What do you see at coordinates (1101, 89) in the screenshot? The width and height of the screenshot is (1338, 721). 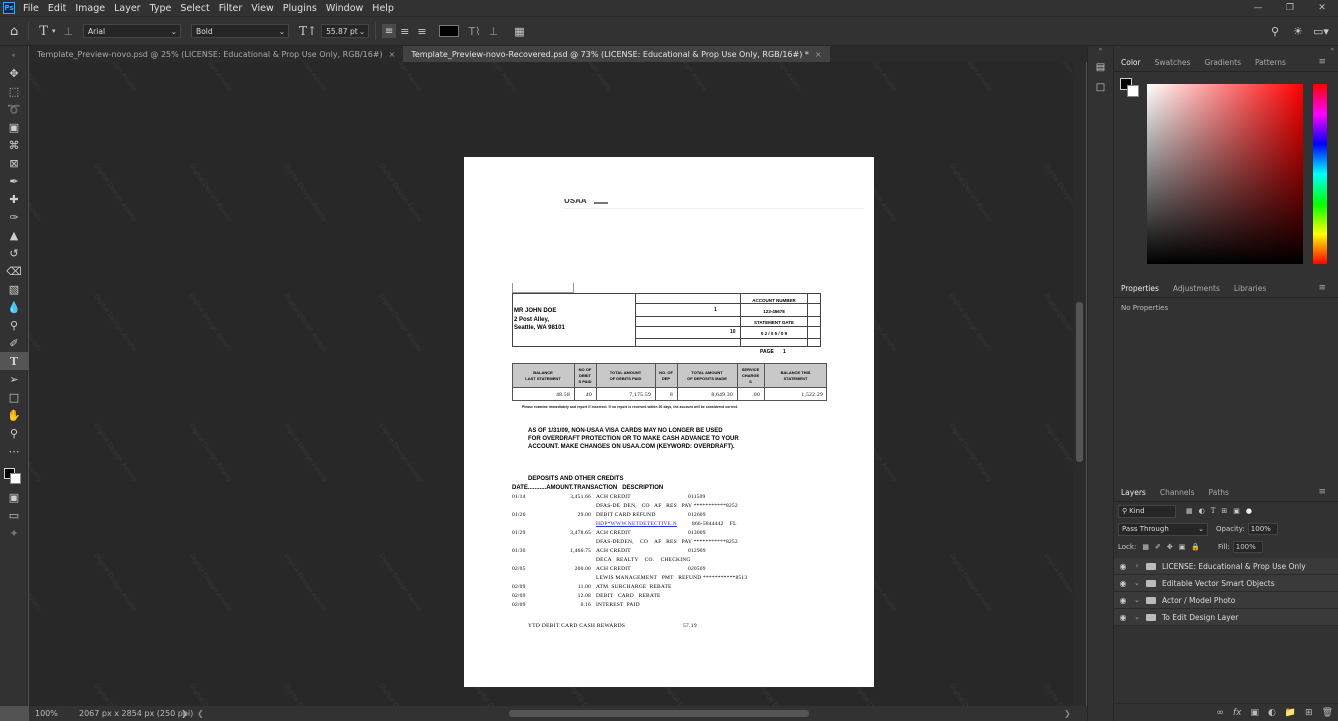 I see `comments-panel-icon: □` at bounding box center [1101, 89].